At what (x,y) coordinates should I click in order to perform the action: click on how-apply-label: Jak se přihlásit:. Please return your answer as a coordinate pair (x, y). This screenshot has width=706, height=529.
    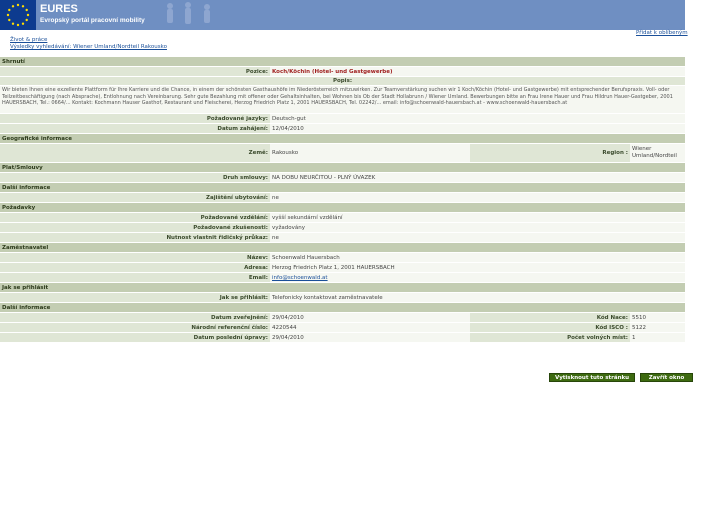
    Looking at the image, I should click on (135, 297).